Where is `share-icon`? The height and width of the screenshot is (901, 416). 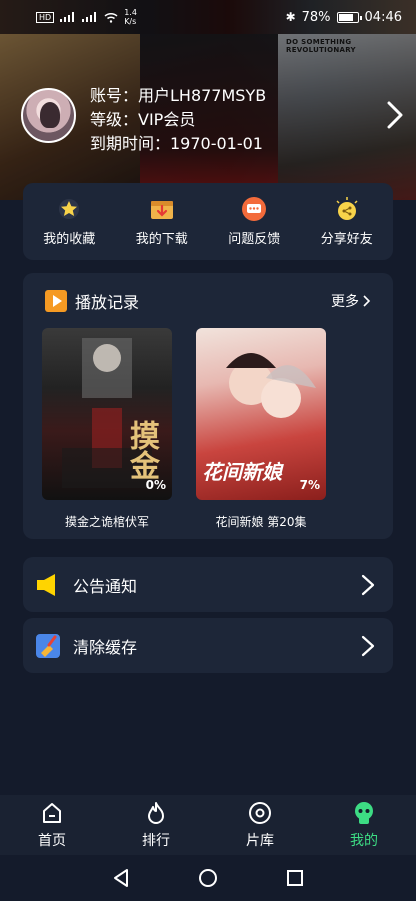 share-icon is located at coordinates (347, 209).